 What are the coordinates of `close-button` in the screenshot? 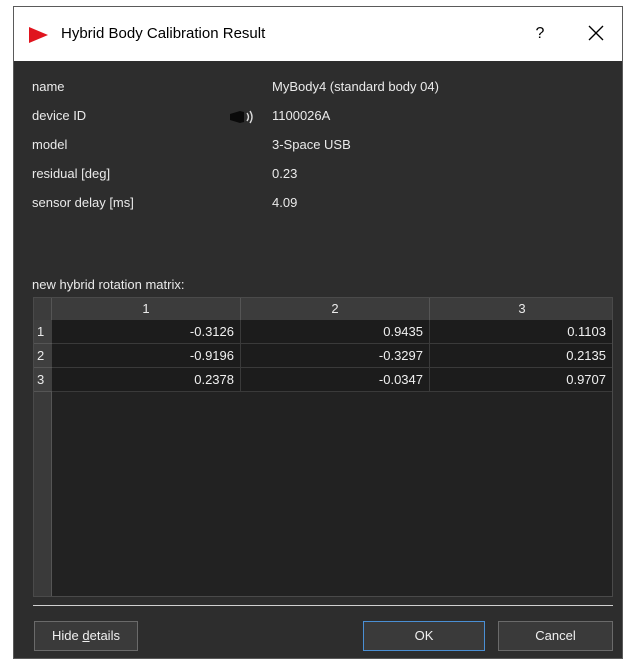 It's located at (596, 34).